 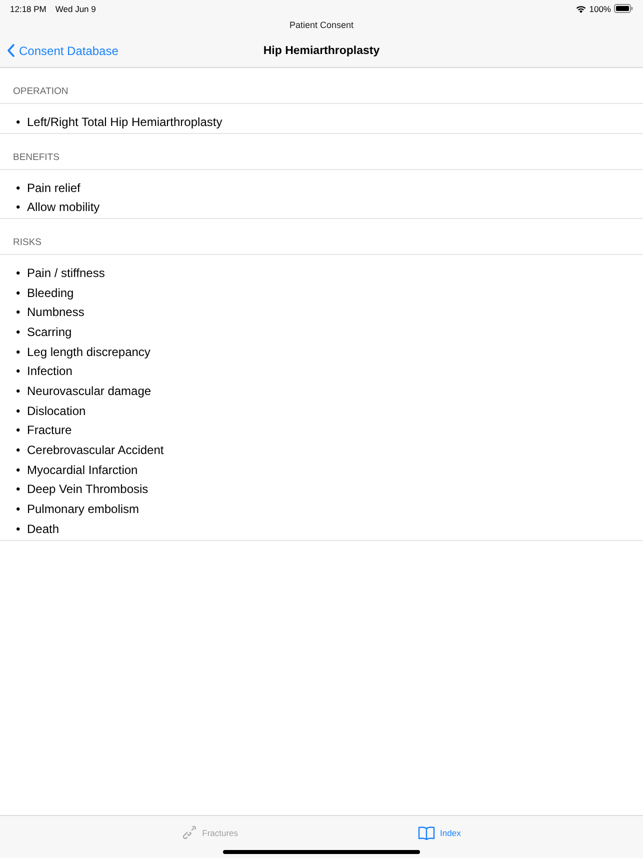 I want to click on list-item: Numbness, so click(x=55, y=312).